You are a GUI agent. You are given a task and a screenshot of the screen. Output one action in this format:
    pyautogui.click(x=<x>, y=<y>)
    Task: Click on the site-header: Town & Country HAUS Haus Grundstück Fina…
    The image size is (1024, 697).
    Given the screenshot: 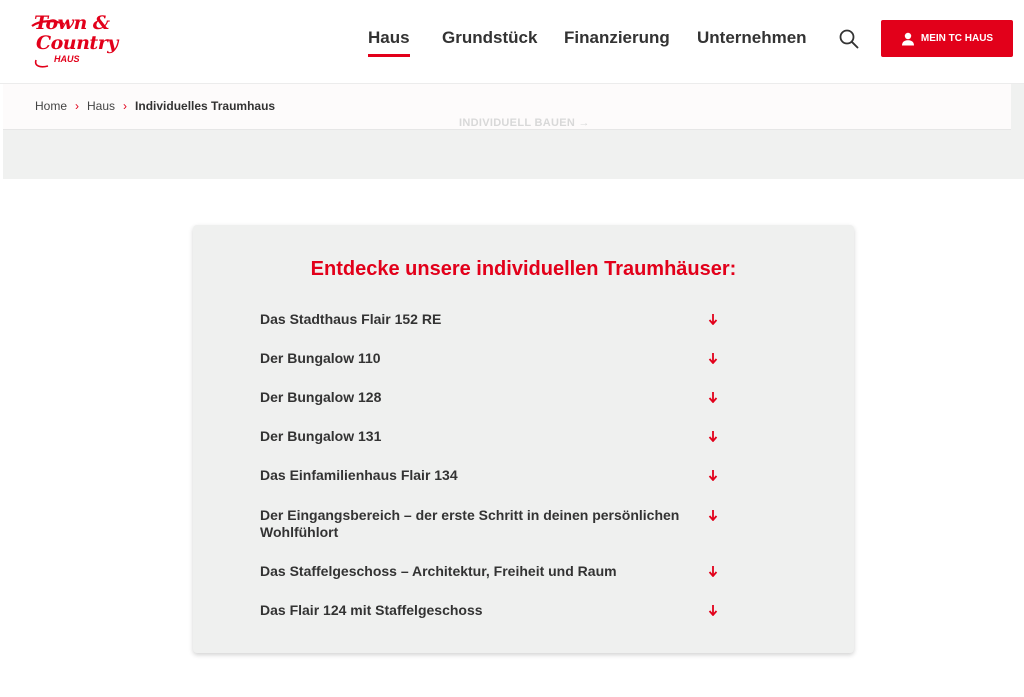 What is the action you would take?
    pyautogui.click(x=512, y=42)
    